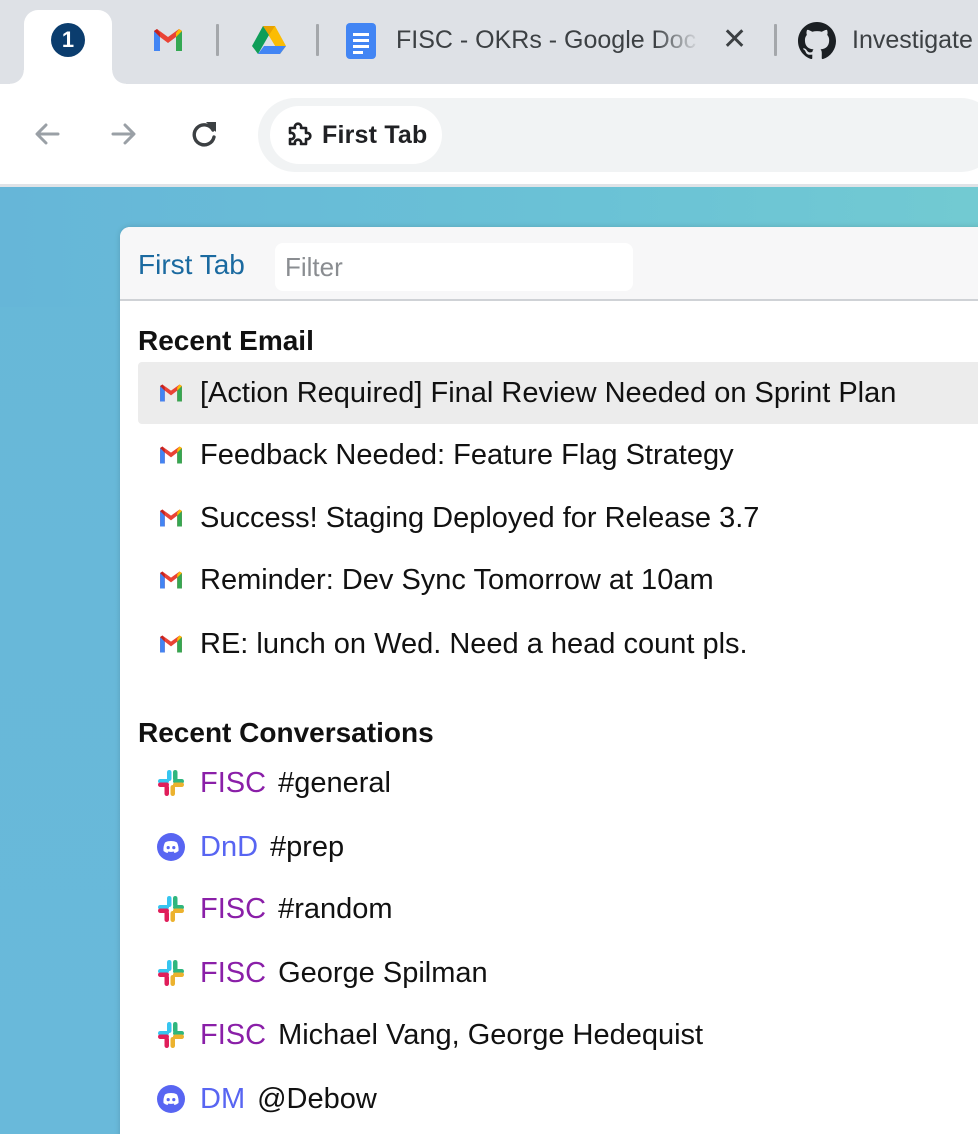 The height and width of the screenshot is (1134, 978). I want to click on tab-title-github: Investigate, so click(915, 40).